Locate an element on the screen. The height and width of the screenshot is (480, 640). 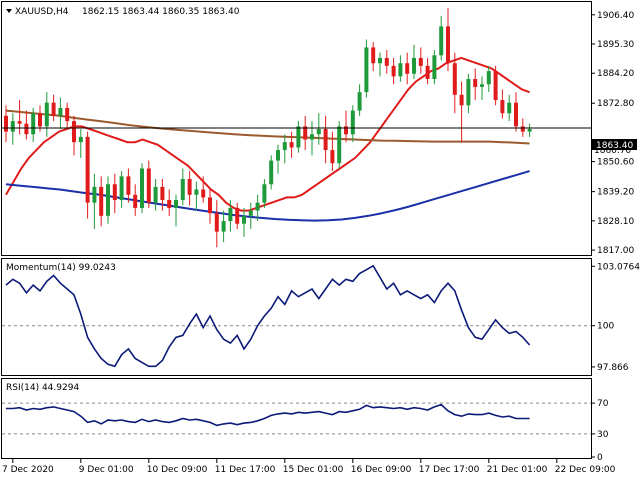
price-label: 1863.40 is located at coordinates (614, 146).